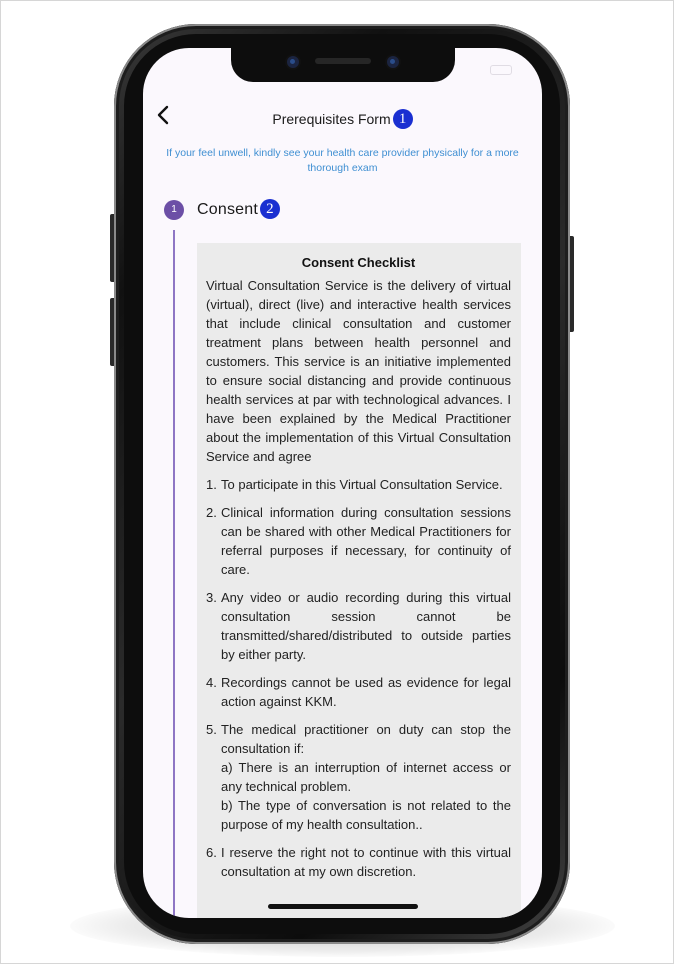  I want to click on notch, so click(343, 65).